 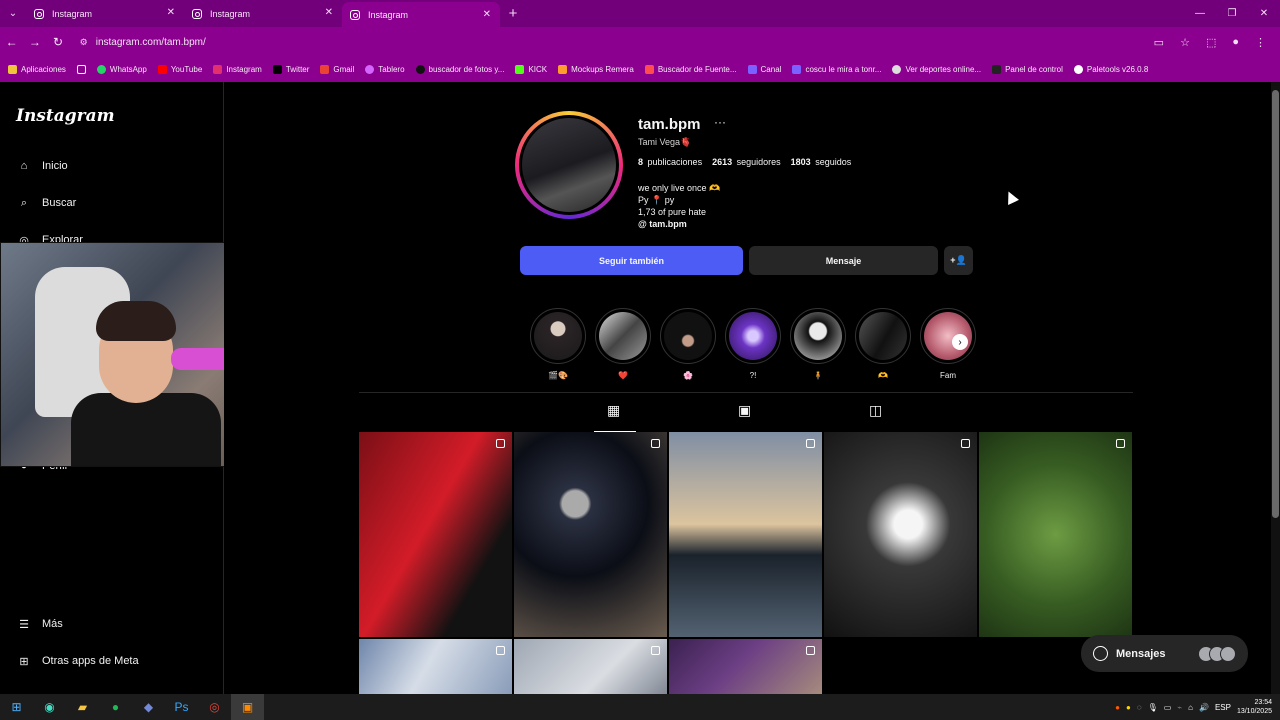 What do you see at coordinates (746, 392) in the screenshot?
I see `profile-tabs-divider` at bounding box center [746, 392].